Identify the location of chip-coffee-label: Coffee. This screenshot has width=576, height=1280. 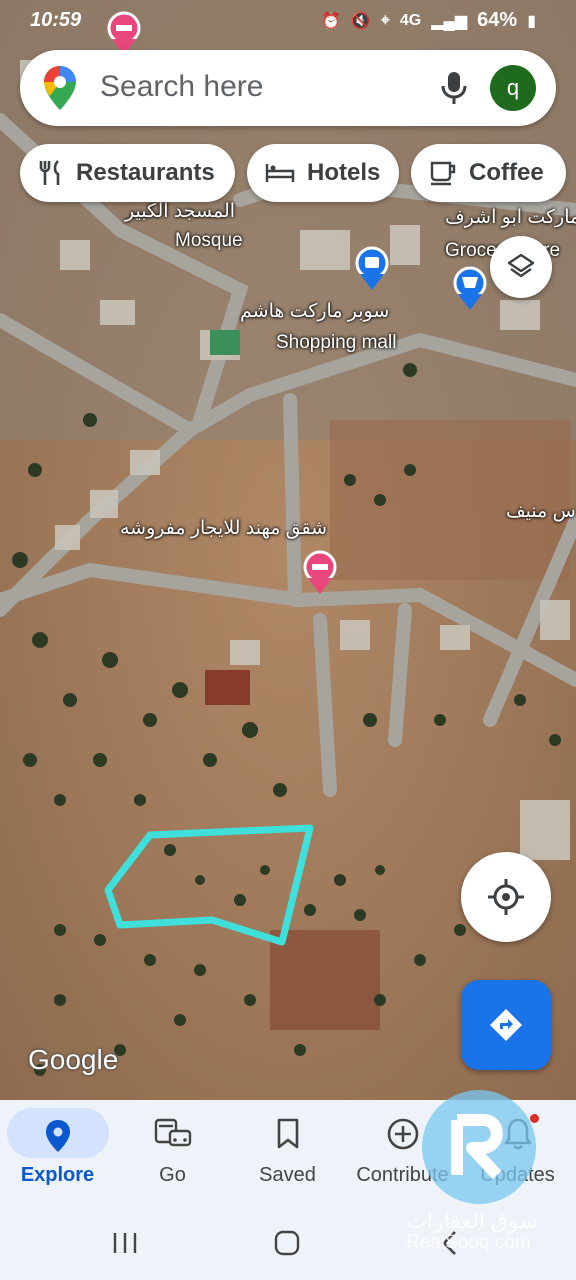
(506, 172).